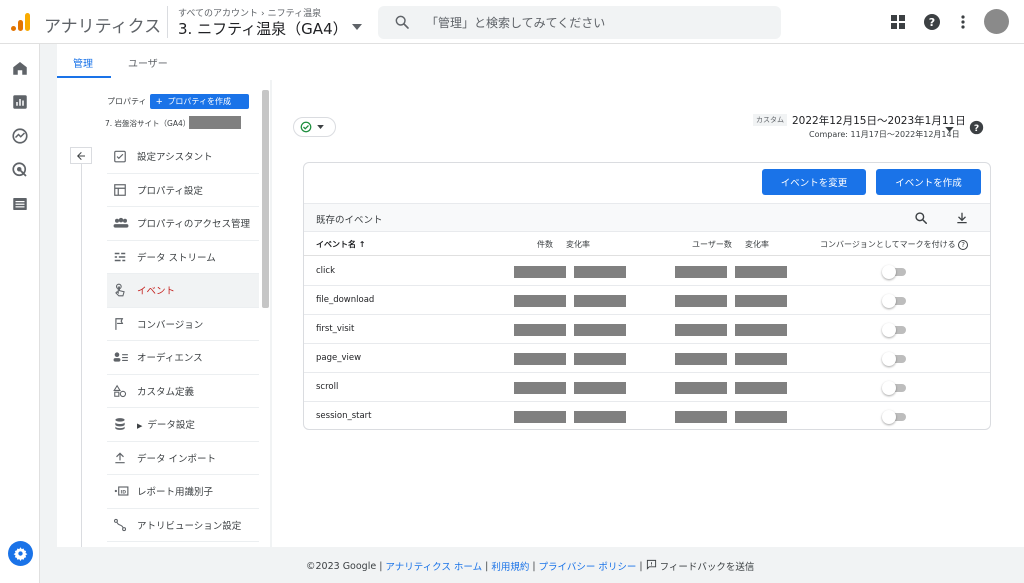 This screenshot has height=583, width=1024. I want to click on upload-icon, so click(120, 458).